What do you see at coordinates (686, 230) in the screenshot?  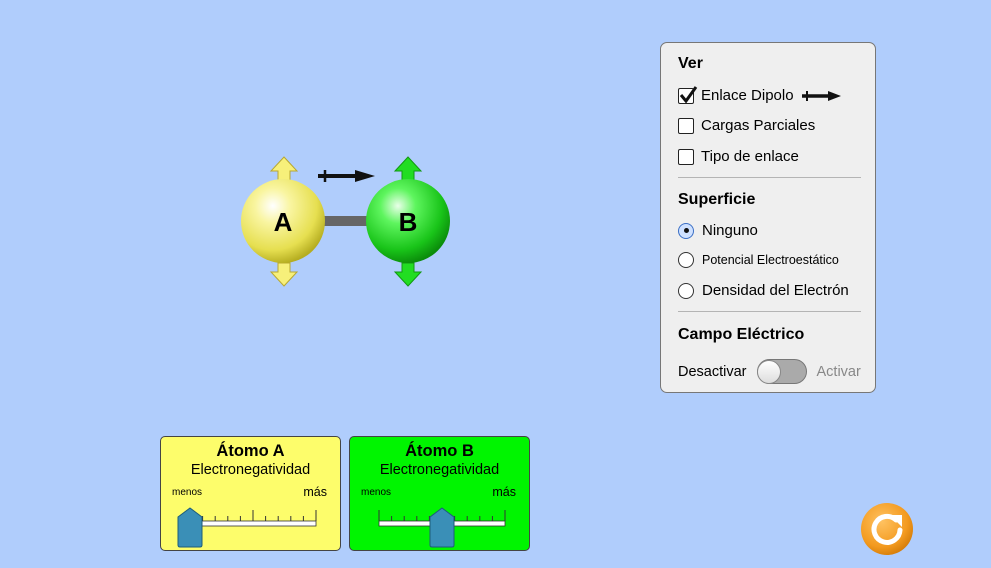 I see `surface-none-radio` at bounding box center [686, 230].